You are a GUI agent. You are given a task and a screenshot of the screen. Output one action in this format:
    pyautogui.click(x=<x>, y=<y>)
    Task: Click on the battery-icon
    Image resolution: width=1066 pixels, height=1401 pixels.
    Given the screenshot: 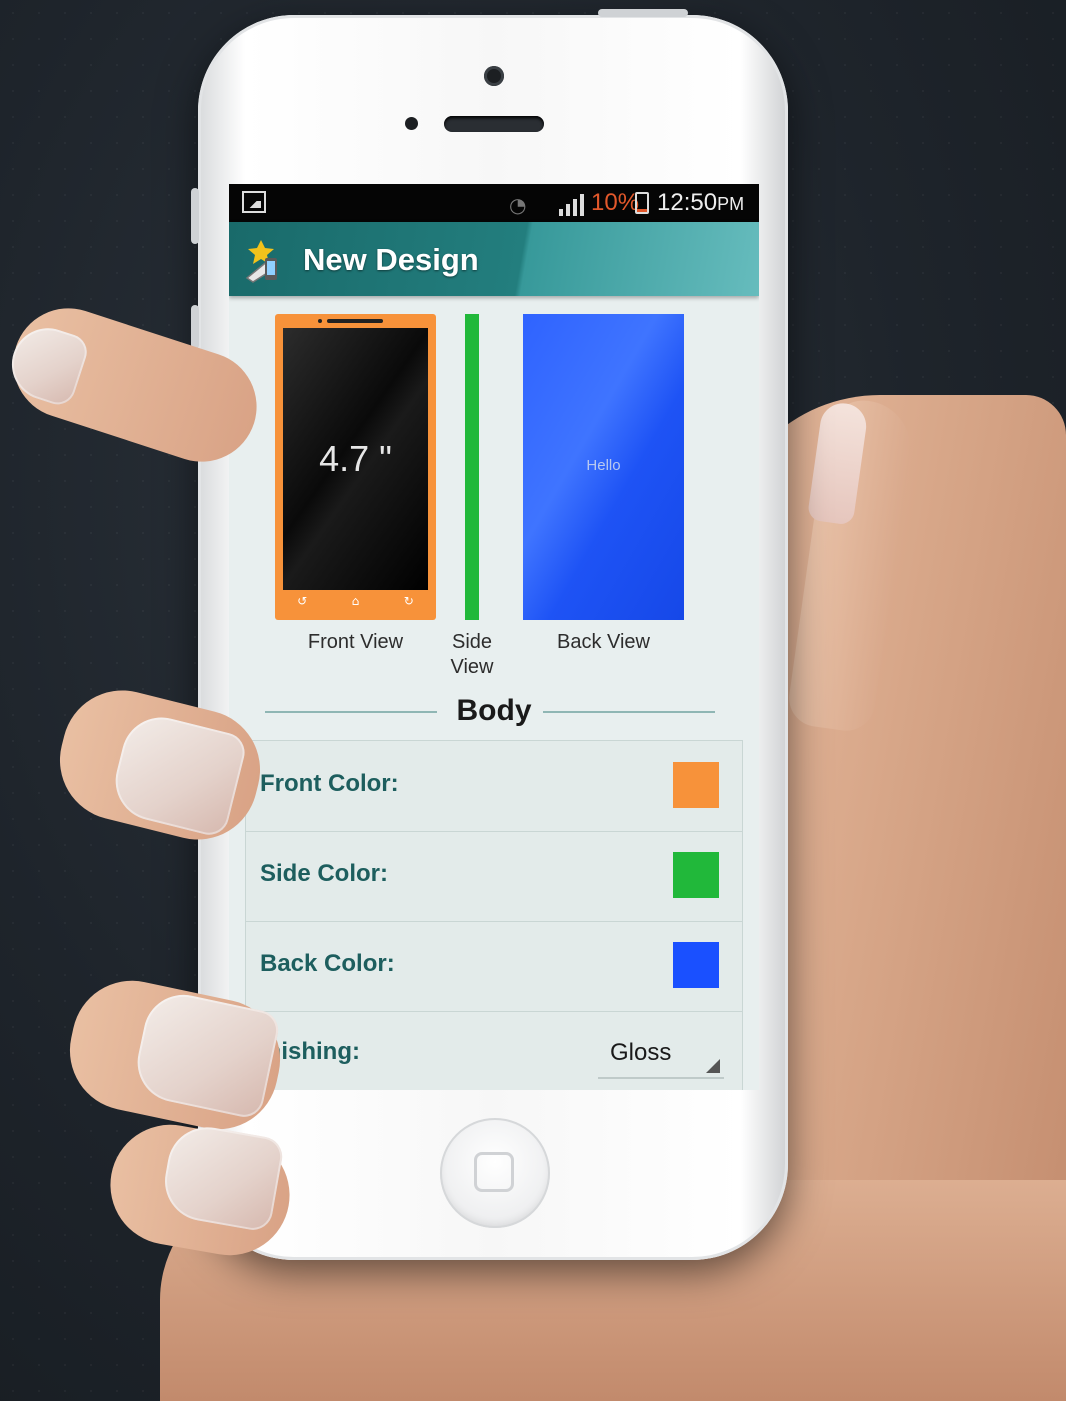 What is the action you would take?
    pyautogui.click(x=642, y=203)
    